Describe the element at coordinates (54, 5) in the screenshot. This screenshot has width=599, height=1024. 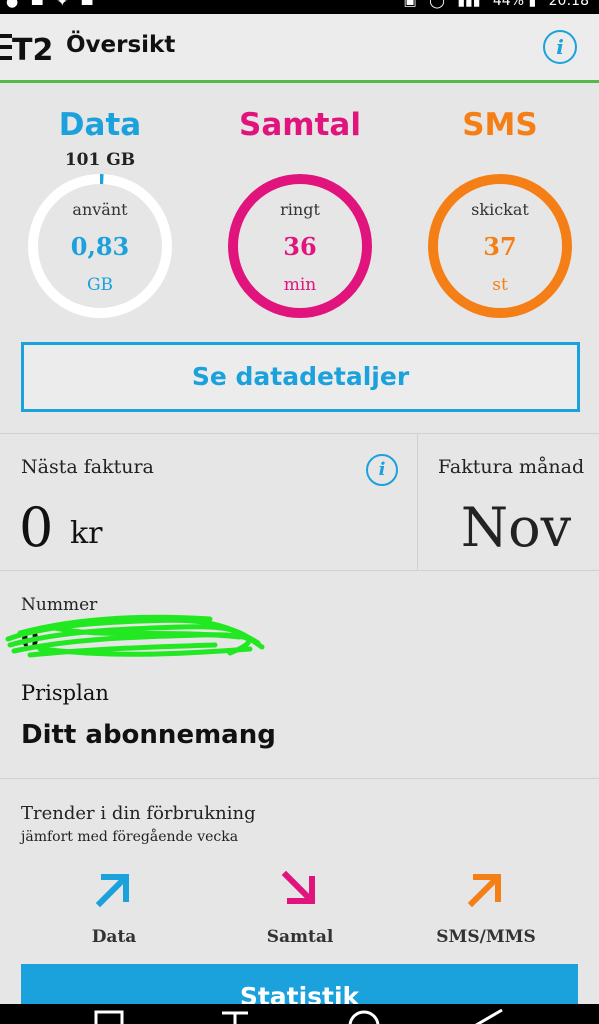
I see `status-icons-left: ● ▬ ✦ ▬` at that location.